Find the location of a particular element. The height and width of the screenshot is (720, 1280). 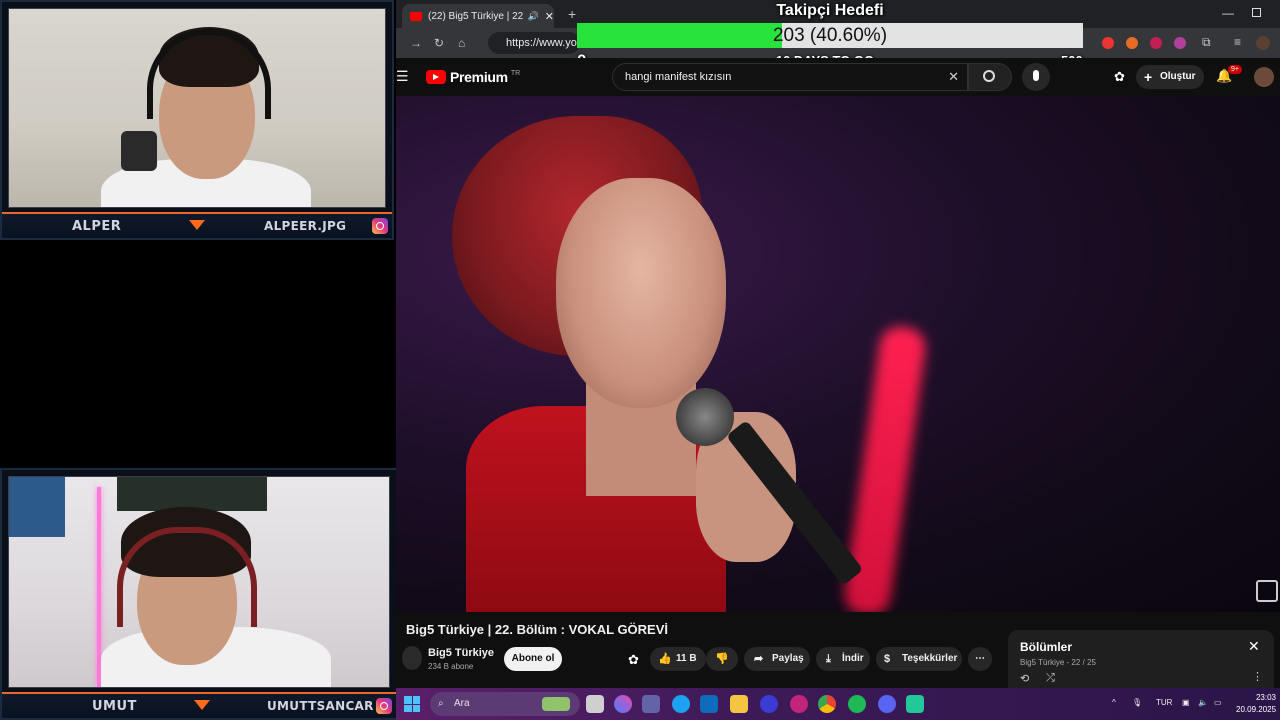

download-icon: ⤓ is located at coordinates (828, 659).